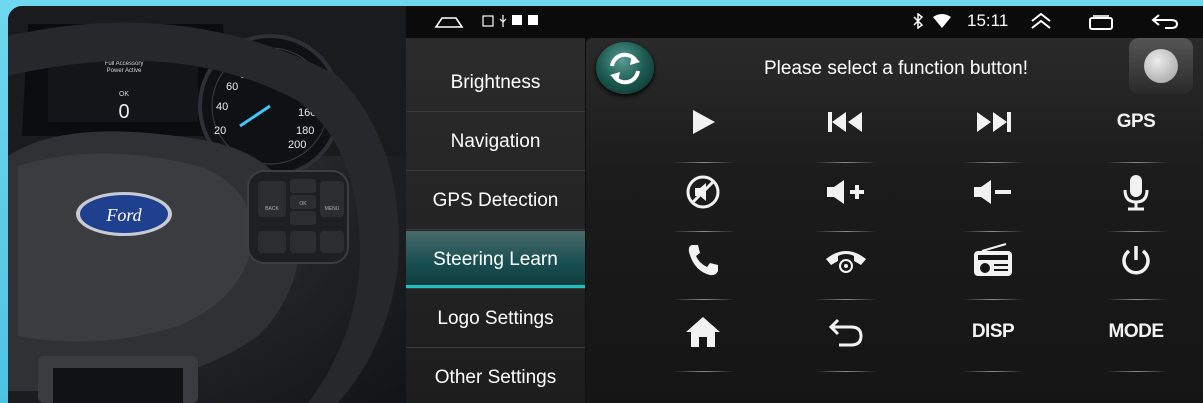 This screenshot has height=403, width=1203. I want to click on menu-item-label: GPS Detection, so click(495, 200).